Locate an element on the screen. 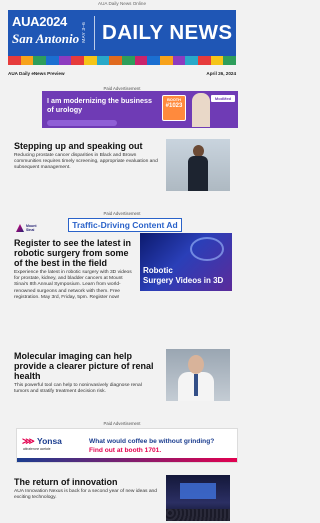 This screenshot has height=523, width=320. ad2-cta: Find out at booth 1701. is located at coordinates (125, 450).